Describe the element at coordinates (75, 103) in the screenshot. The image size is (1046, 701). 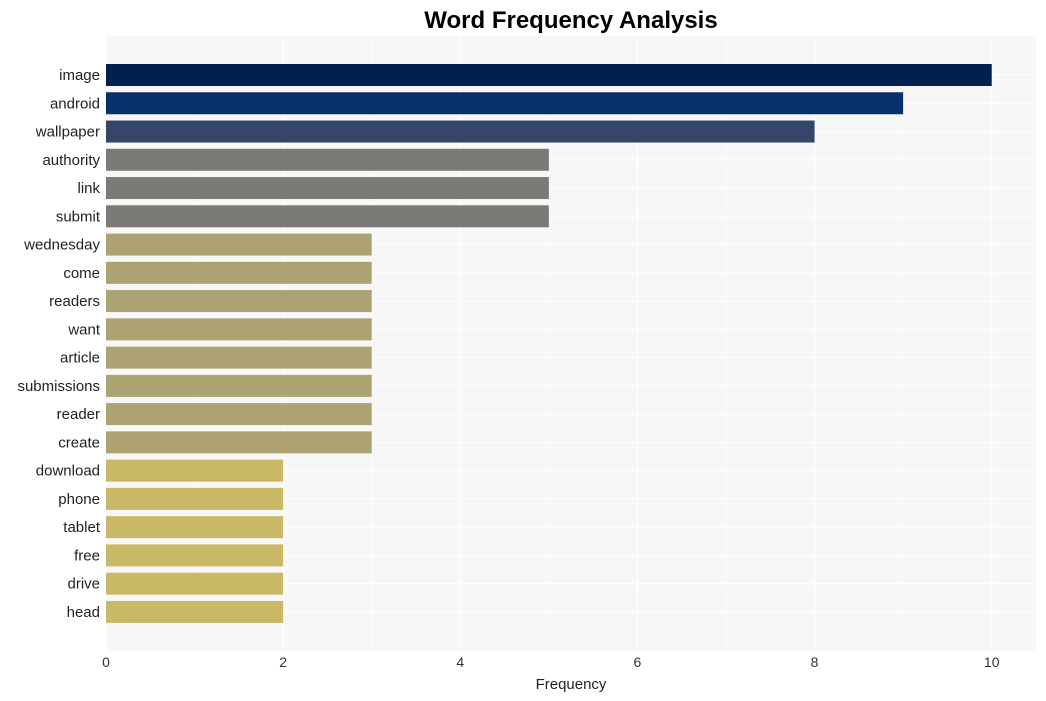
I see `category-label-android: android` at that location.